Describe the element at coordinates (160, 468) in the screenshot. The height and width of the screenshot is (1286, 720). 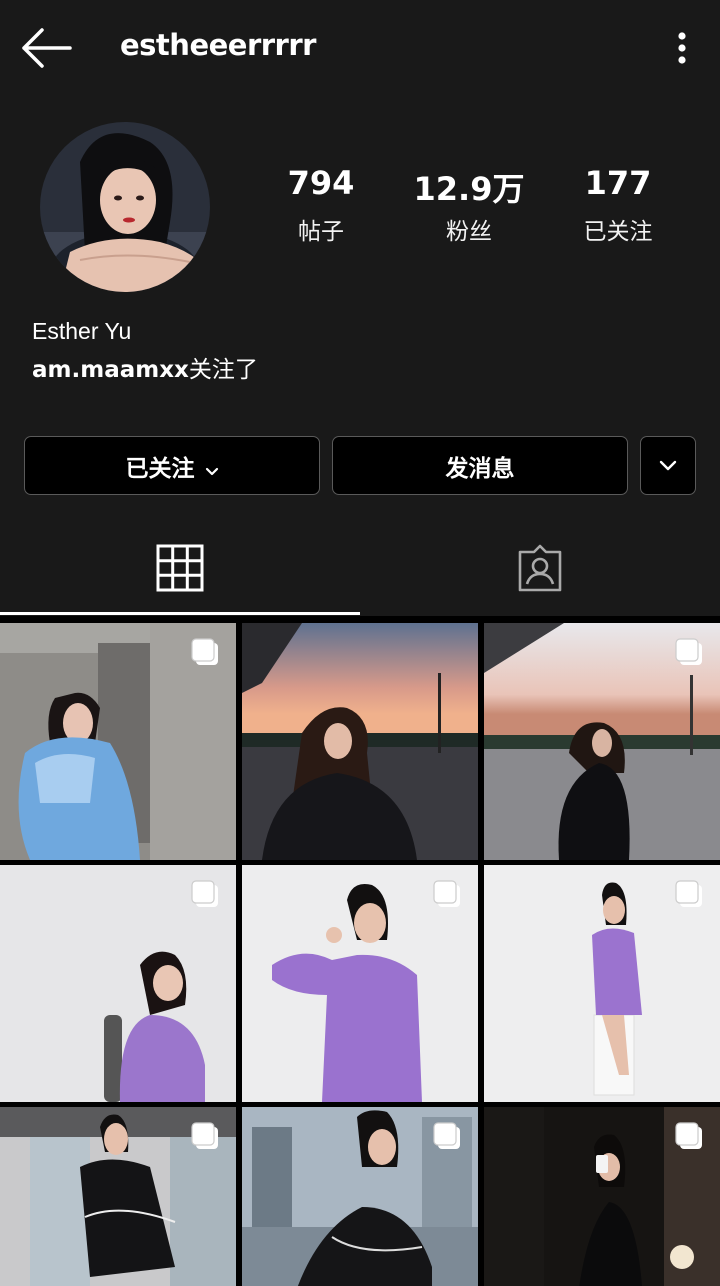
I see `following-button-label: 已关注` at that location.